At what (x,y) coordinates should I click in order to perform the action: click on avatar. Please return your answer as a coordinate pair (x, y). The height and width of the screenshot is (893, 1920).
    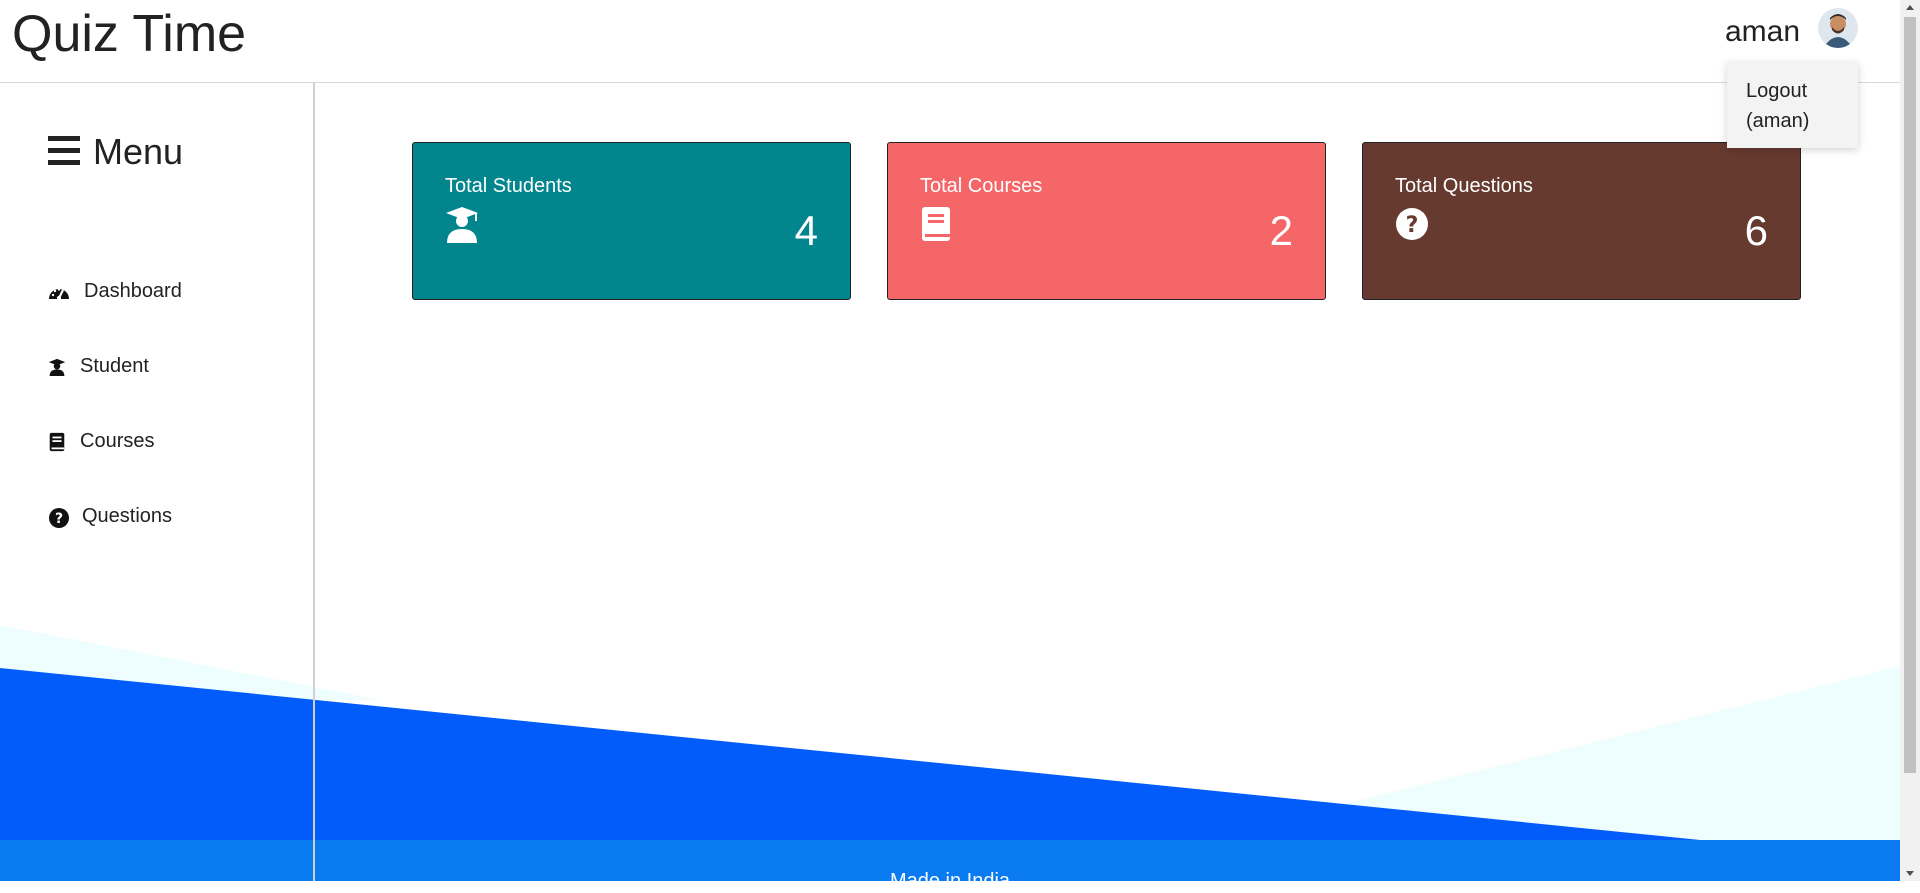
    Looking at the image, I should click on (1838, 28).